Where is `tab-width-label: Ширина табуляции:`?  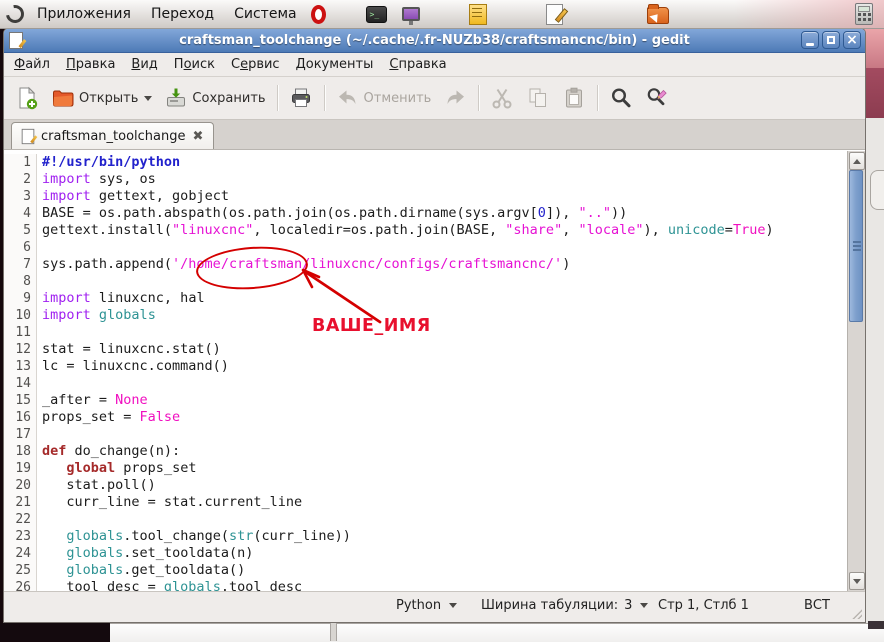
tab-width-label: Ширина табуляции: is located at coordinates (550, 605).